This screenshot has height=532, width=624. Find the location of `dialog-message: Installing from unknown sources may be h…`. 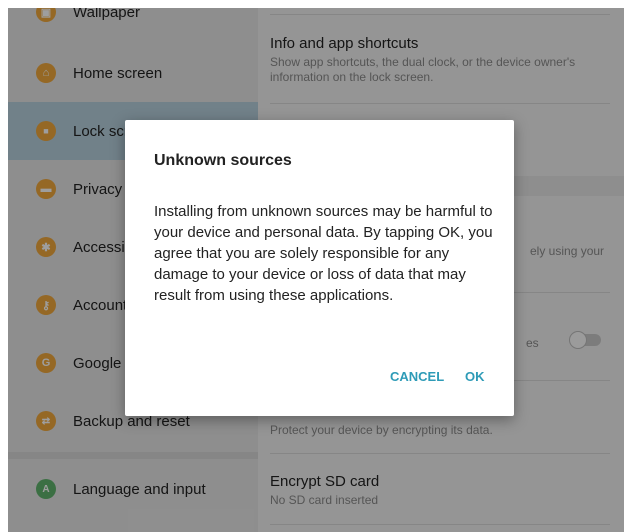

dialog-message: Installing from unknown sources may be h… is located at coordinates (323, 253).